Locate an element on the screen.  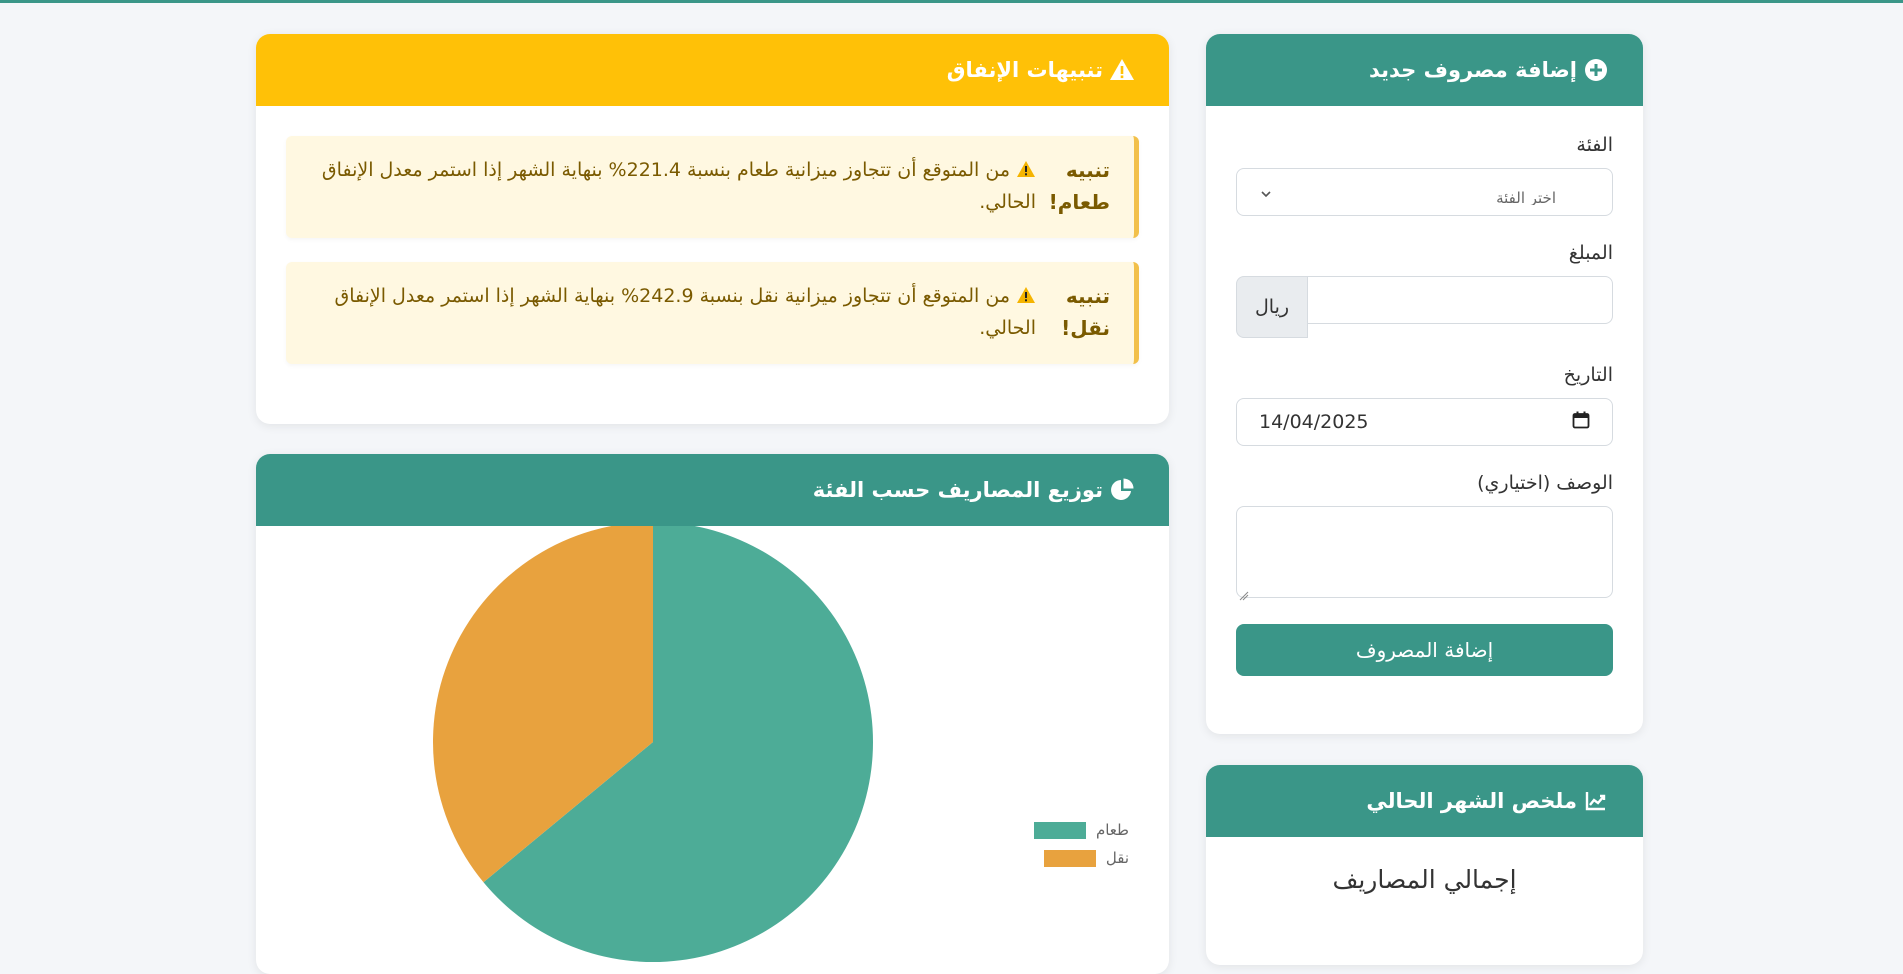
pie-title: توزيع المصاريف حسب الفئة is located at coordinates (957, 490).